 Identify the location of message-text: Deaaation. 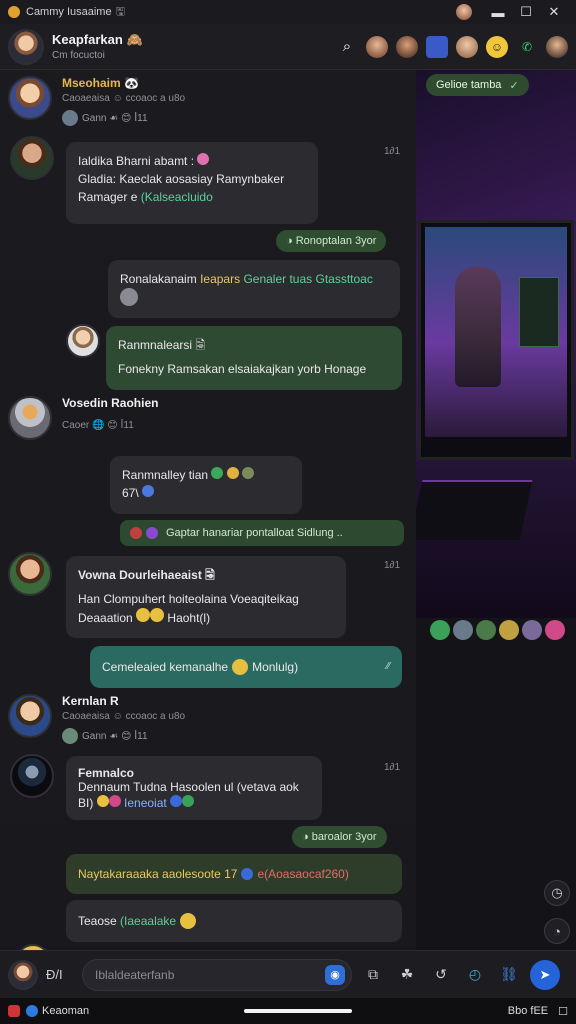
(105, 618).